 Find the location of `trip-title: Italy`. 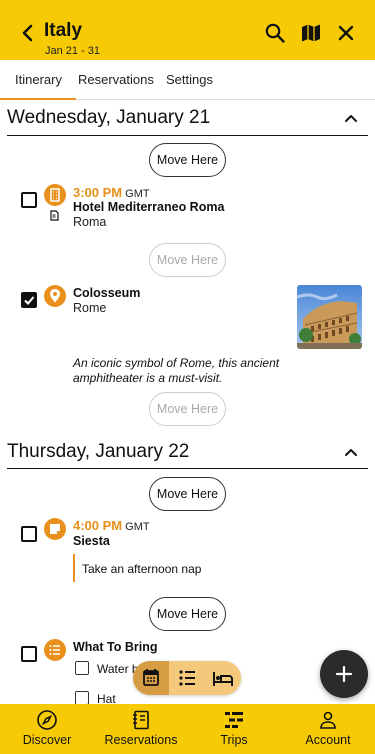

trip-title: Italy is located at coordinates (63, 30).